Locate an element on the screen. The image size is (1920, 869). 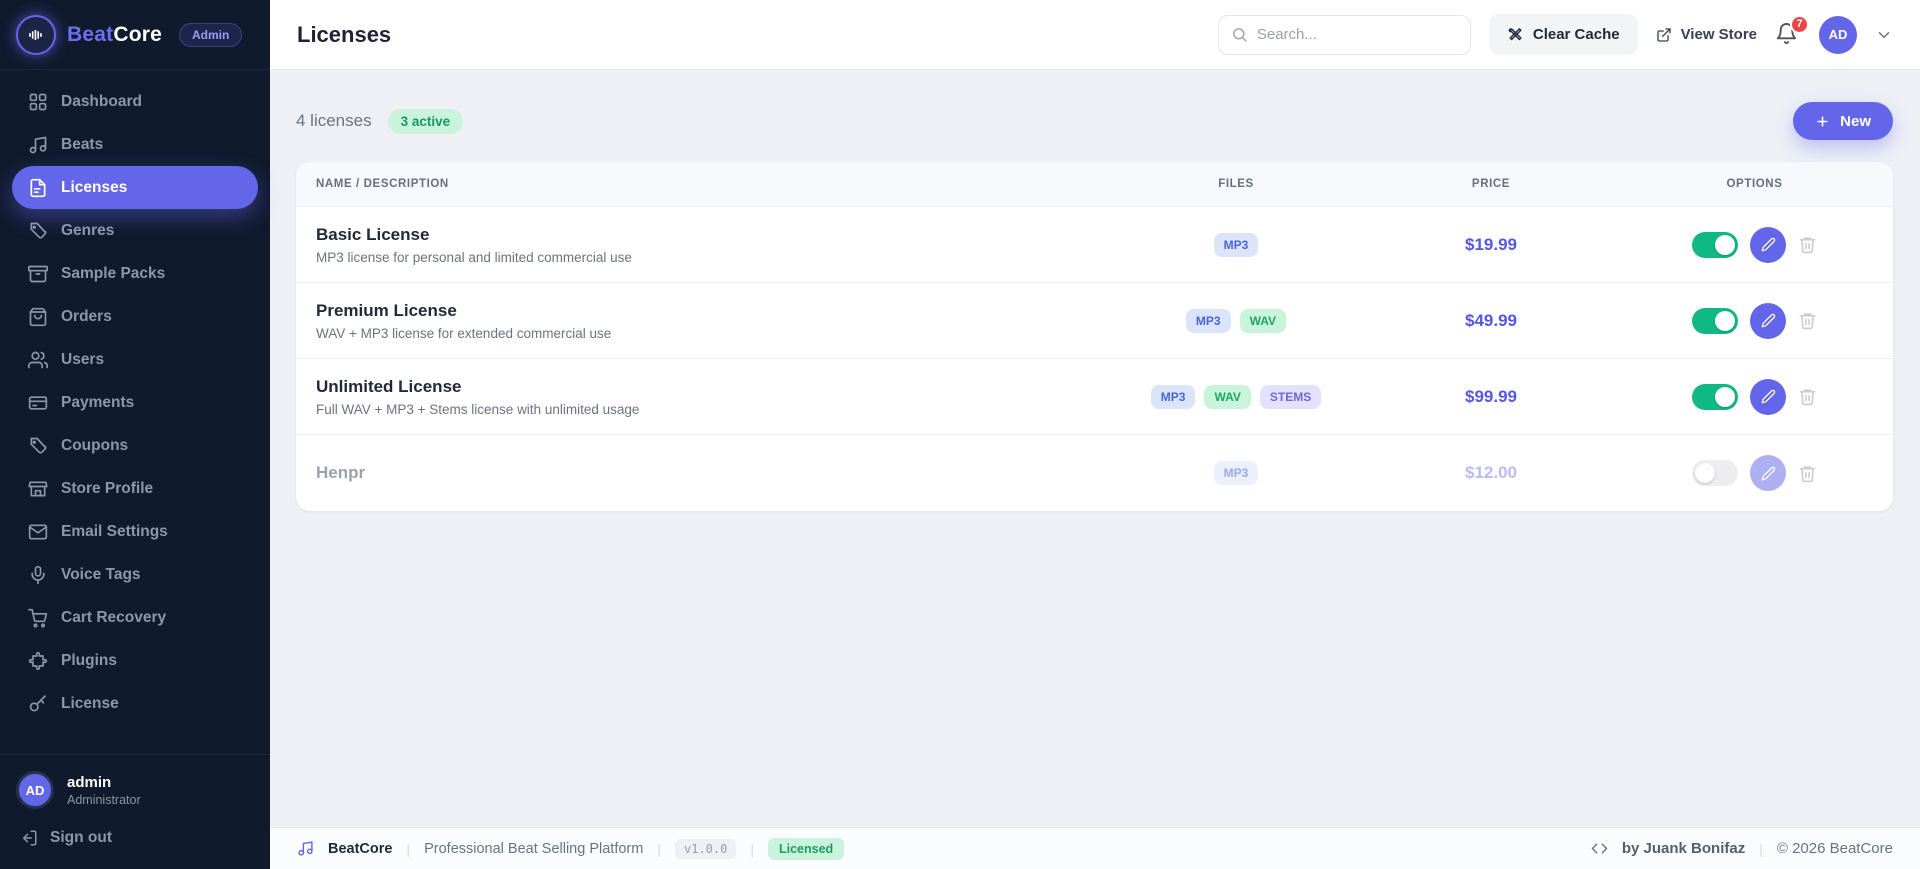
sidebar-item-label: Beats is located at coordinates (82, 144).